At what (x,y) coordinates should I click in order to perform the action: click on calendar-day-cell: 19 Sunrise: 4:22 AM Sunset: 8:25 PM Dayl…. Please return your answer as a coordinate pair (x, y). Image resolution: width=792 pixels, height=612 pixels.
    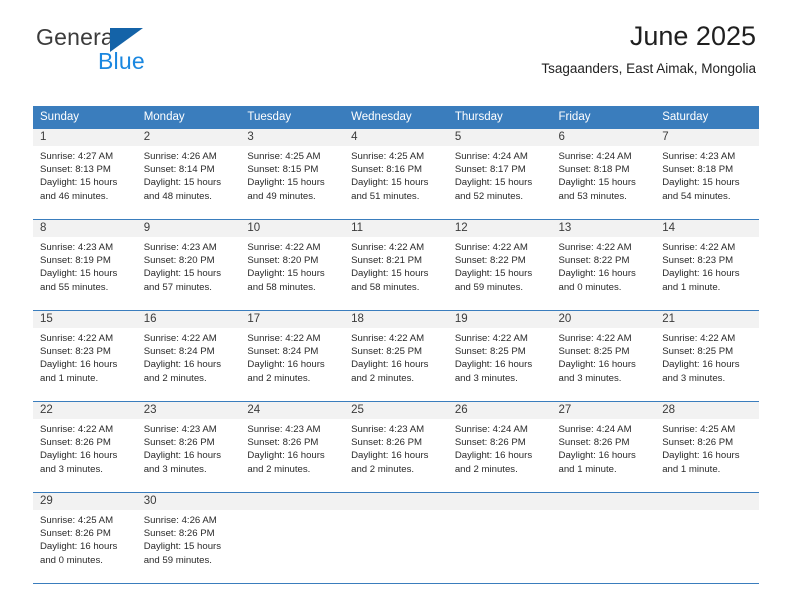
    Looking at the image, I should click on (499, 356).